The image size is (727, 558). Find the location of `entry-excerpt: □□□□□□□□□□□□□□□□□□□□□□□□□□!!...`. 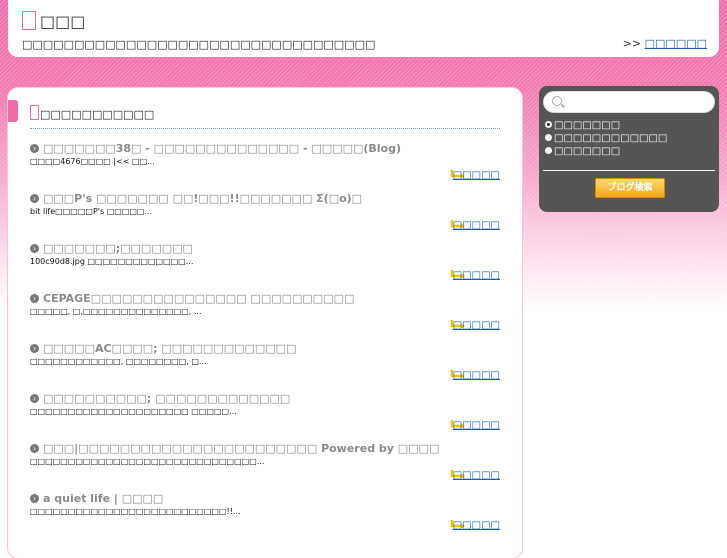

entry-excerpt: □□□□□□□□□□□□□□□□□□□□□□□□□□!!... is located at coordinates (135, 511).